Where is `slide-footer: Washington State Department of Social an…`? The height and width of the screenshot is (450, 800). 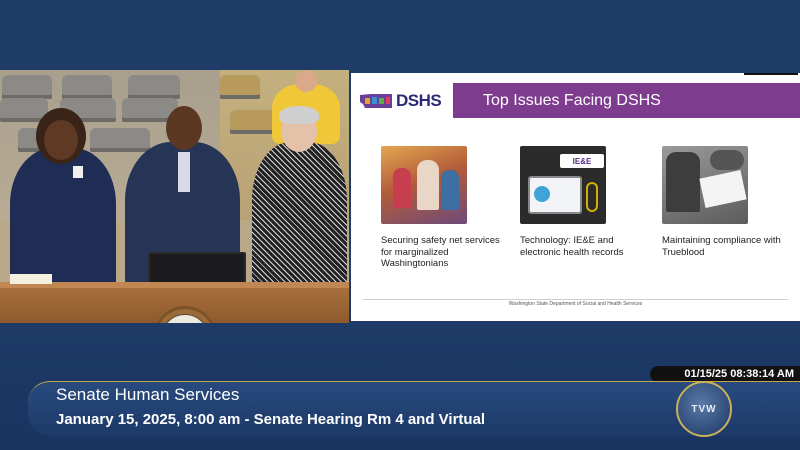 slide-footer: Washington State Department of Social an… is located at coordinates (575, 304).